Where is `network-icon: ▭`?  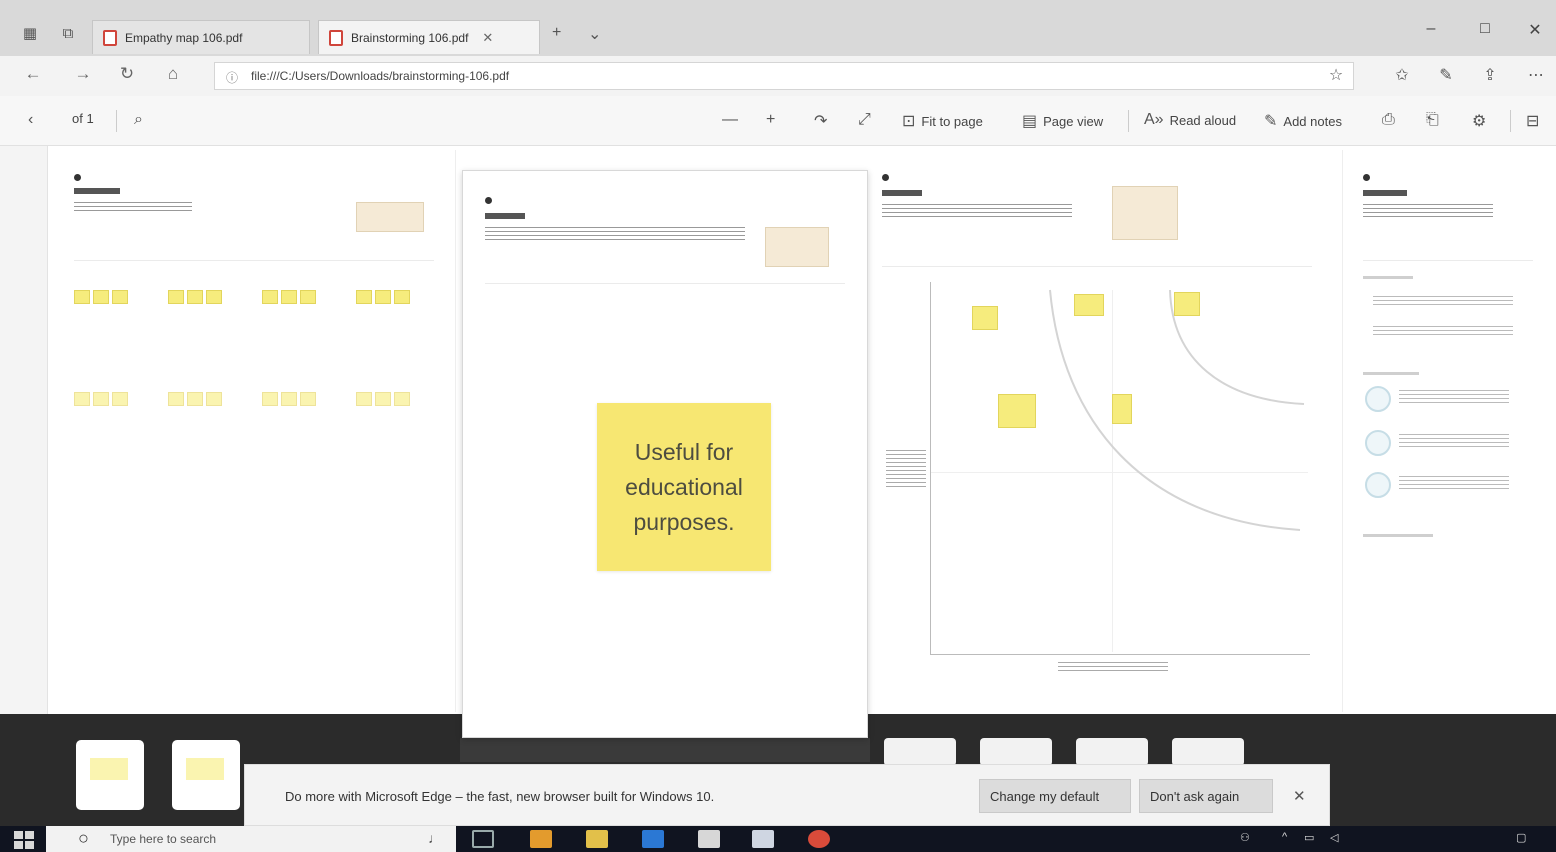
network-icon: ▭ is located at coordinates (1309, 837).